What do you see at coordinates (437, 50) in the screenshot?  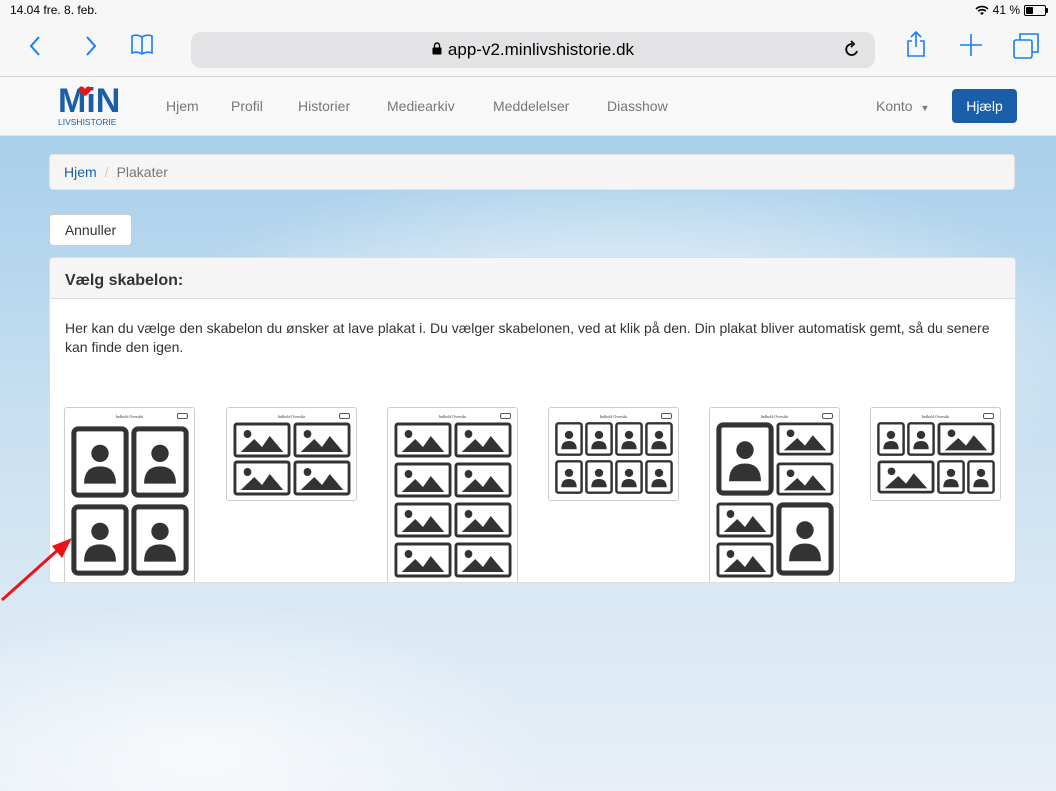 I see `lock-icon` at bounding box center [437, 50].